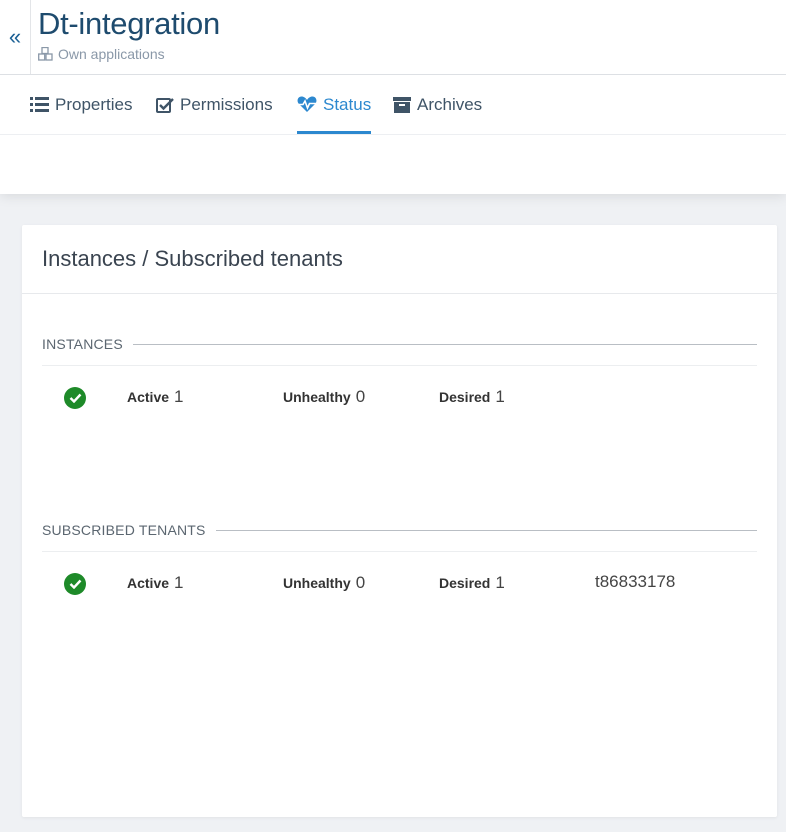 This screenshot has width=786, height=832. I want to click on tab-status: Status, so click(334, 104).